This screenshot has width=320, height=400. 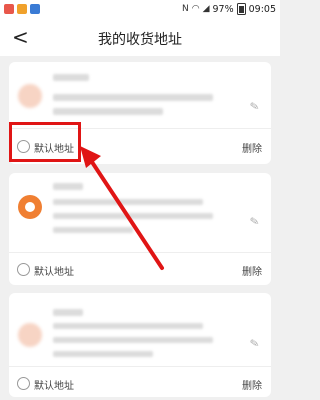 I want to click on arrow-head, so click(x=90, y=157).